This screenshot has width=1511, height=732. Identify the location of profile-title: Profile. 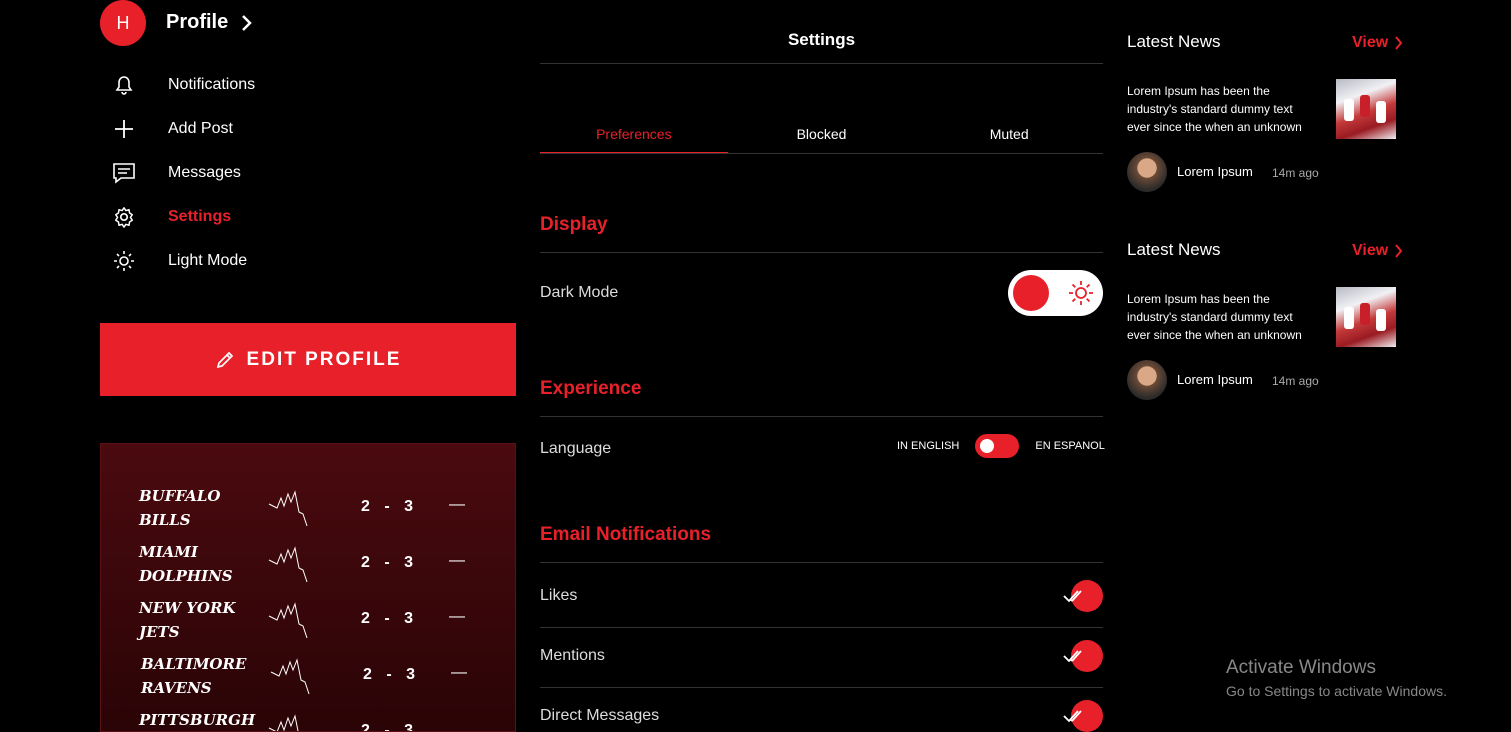
(197, 22).